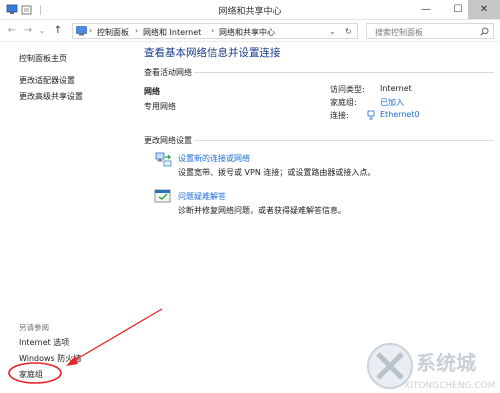 The height and width of the screenshot is (393, 500). I want to click on troubleshoot-icon, so click(162, 196).